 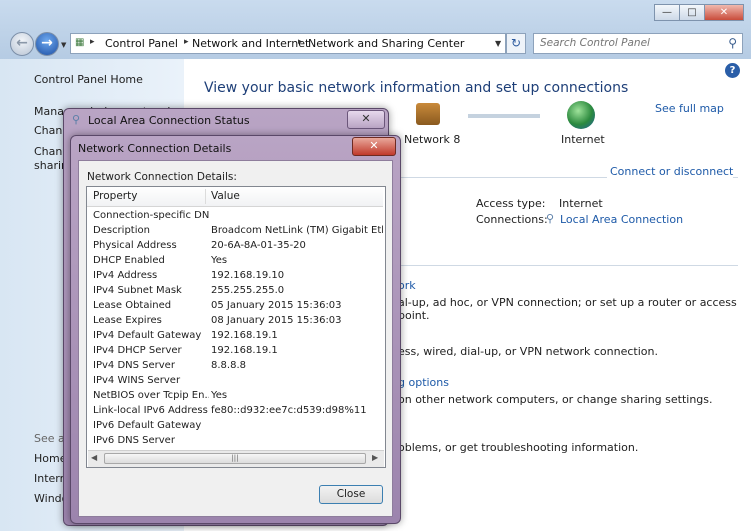 I want to click on property-cell: IPv4 Default Gateway, so click(x=147, y=335).